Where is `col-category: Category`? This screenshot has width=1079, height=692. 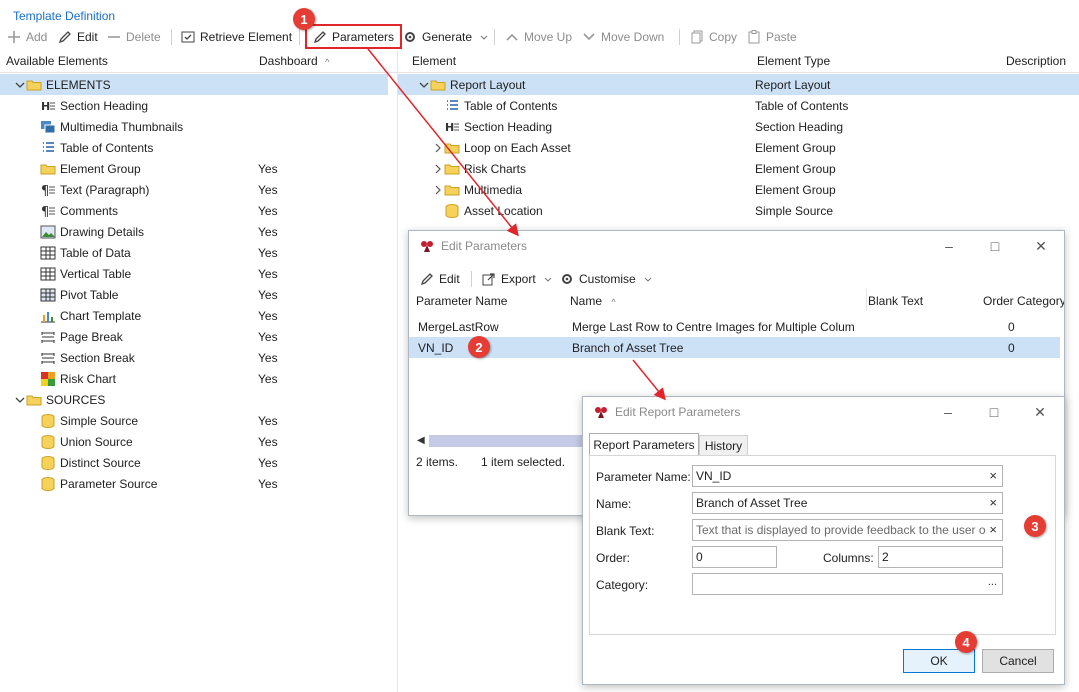
col-category: Category is located at coordinates (1040, 301).